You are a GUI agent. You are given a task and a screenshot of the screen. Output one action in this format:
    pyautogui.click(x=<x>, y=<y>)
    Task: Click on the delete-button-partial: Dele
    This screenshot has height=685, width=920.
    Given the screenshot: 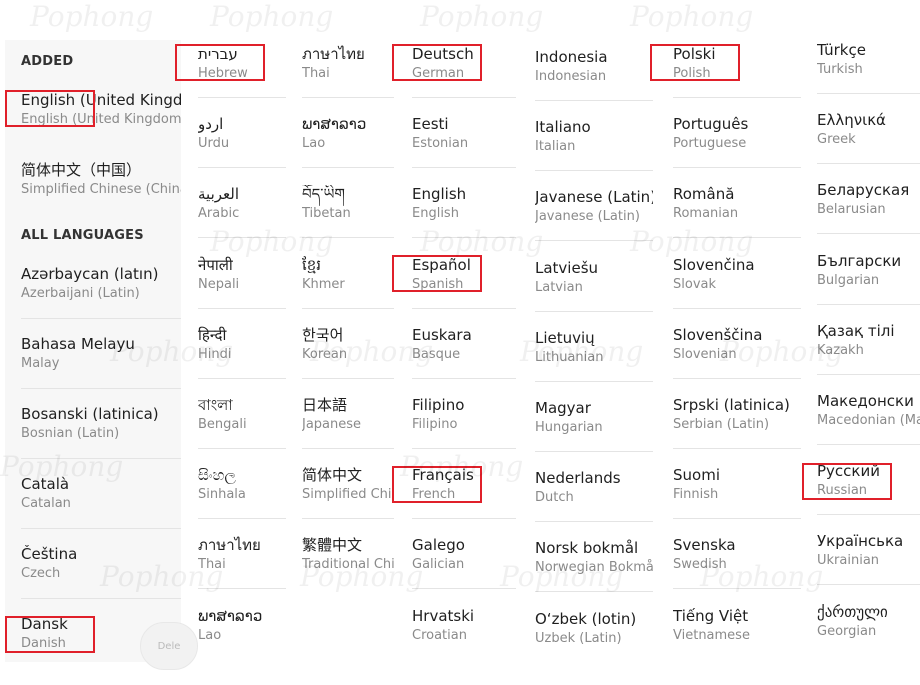 What is the action you would take?
    pyautogui.click(x=169, y=646)
    